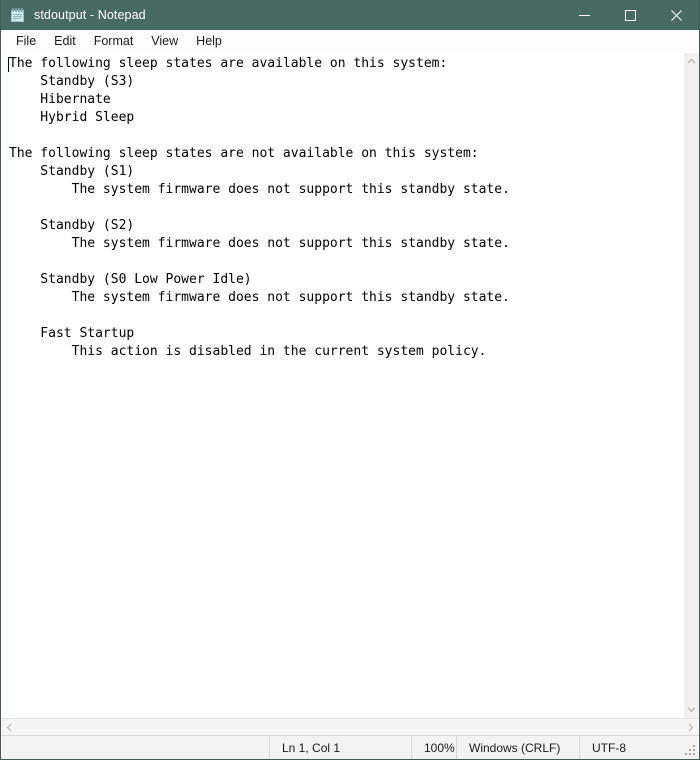  I want to click on horizontal-scrollbar-track, so click(350, 727).